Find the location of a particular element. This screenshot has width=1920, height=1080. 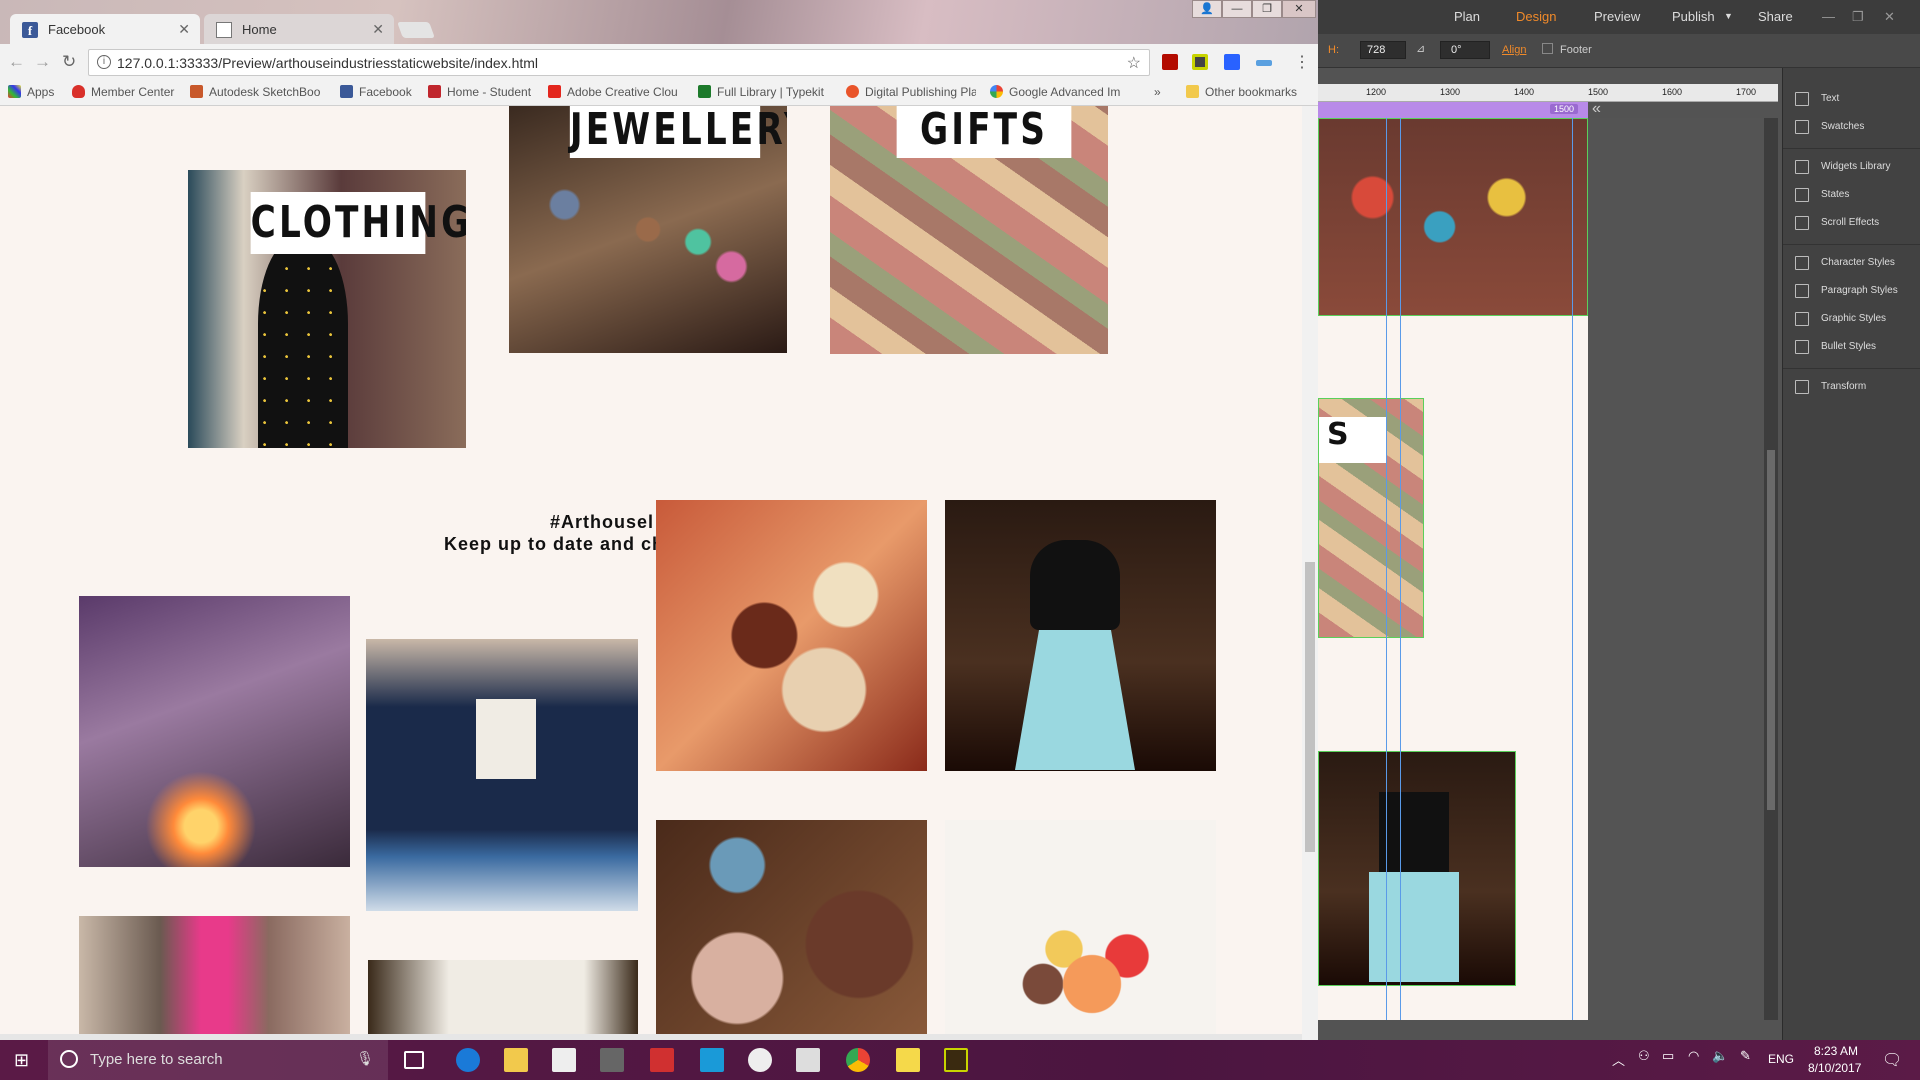

muse-icon is located at coordinates (956, 1060).